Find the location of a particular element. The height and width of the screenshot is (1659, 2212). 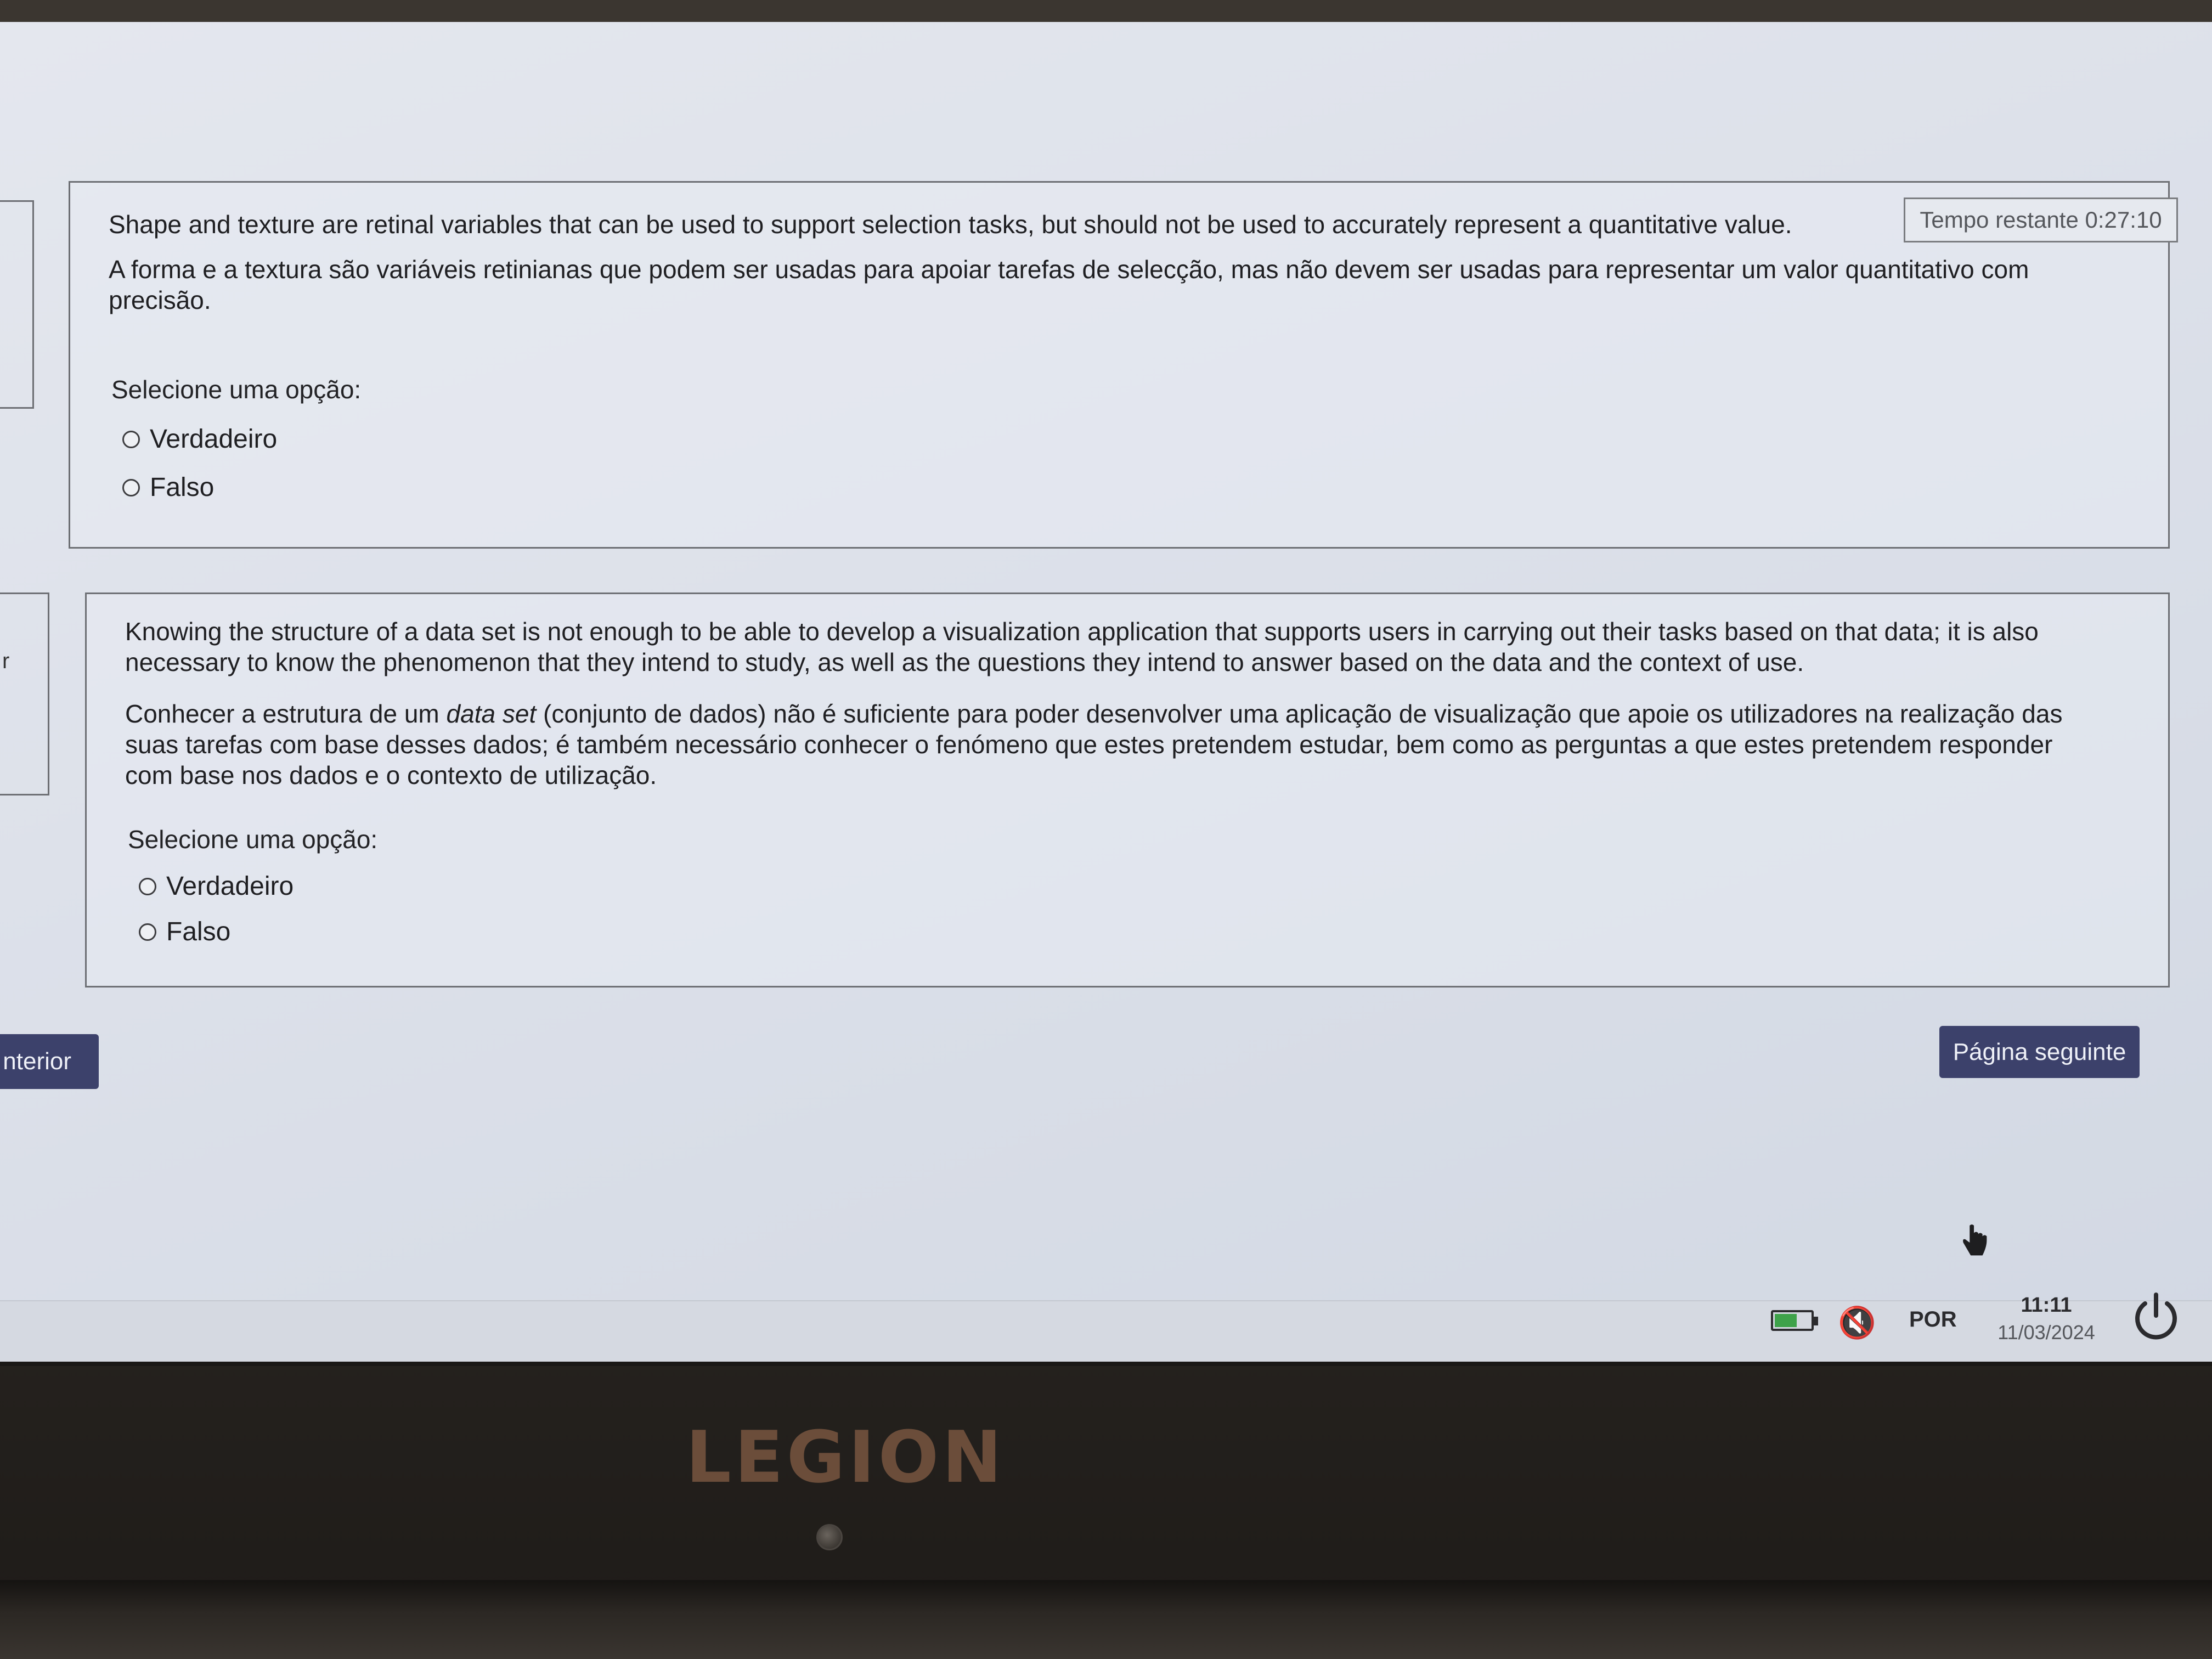

left-panel-fragment-text: r is located at coordinates (6, 661).